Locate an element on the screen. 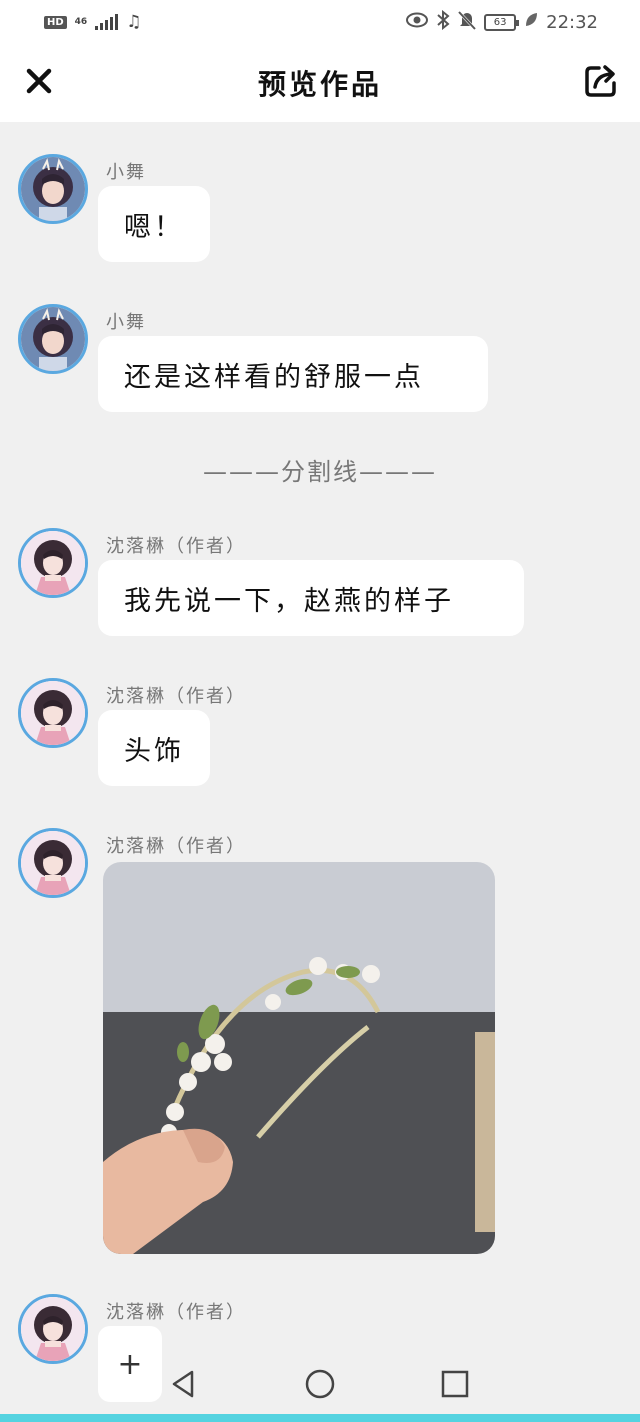 This screenshot has width=640, height=1422. message-bubble: 嗯！ is located at coordinates (154, 224).